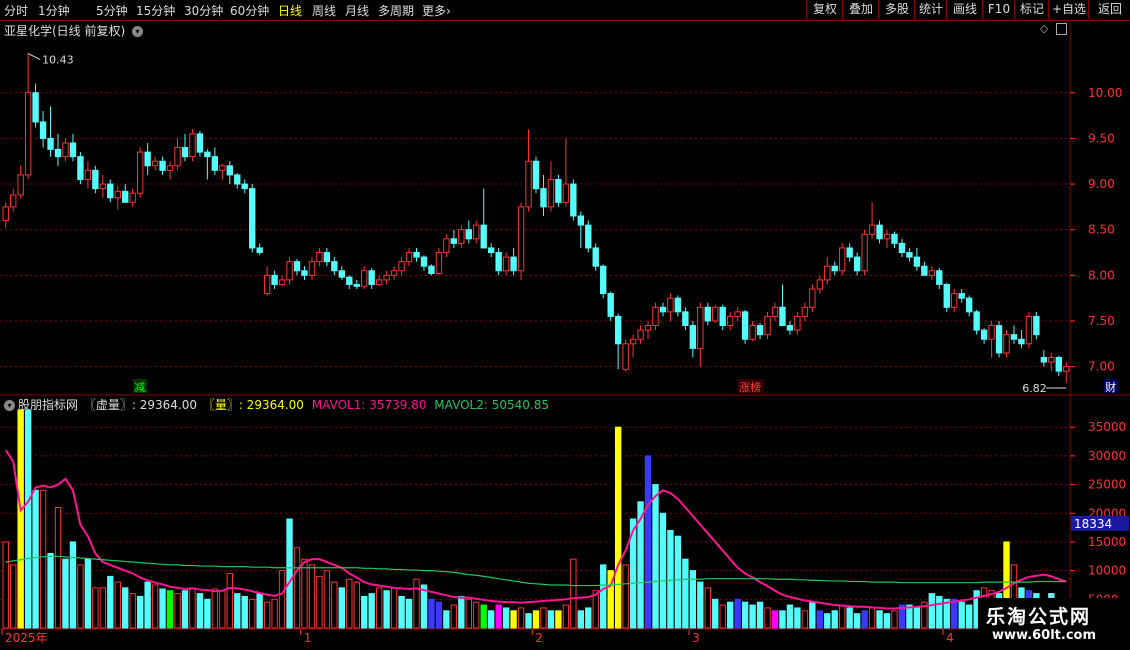 This screenshot has width=1130, height=650. I want to click on multi-stock-button: 多股, so click(896, 9).